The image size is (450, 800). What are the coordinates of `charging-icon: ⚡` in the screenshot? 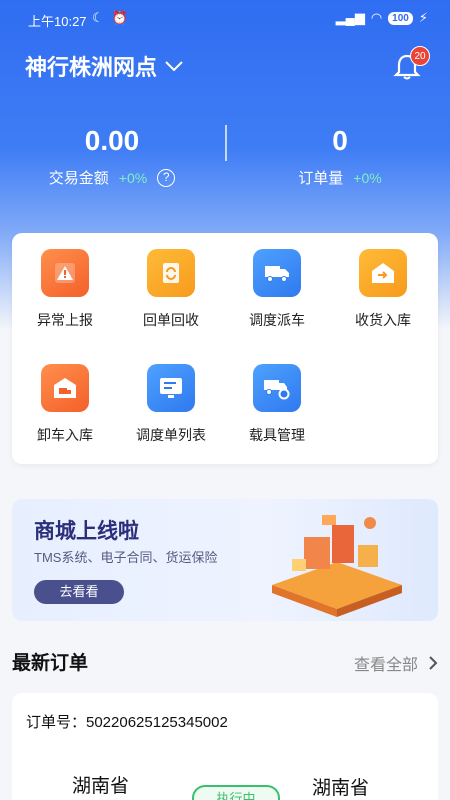 It's located at (423, 17).